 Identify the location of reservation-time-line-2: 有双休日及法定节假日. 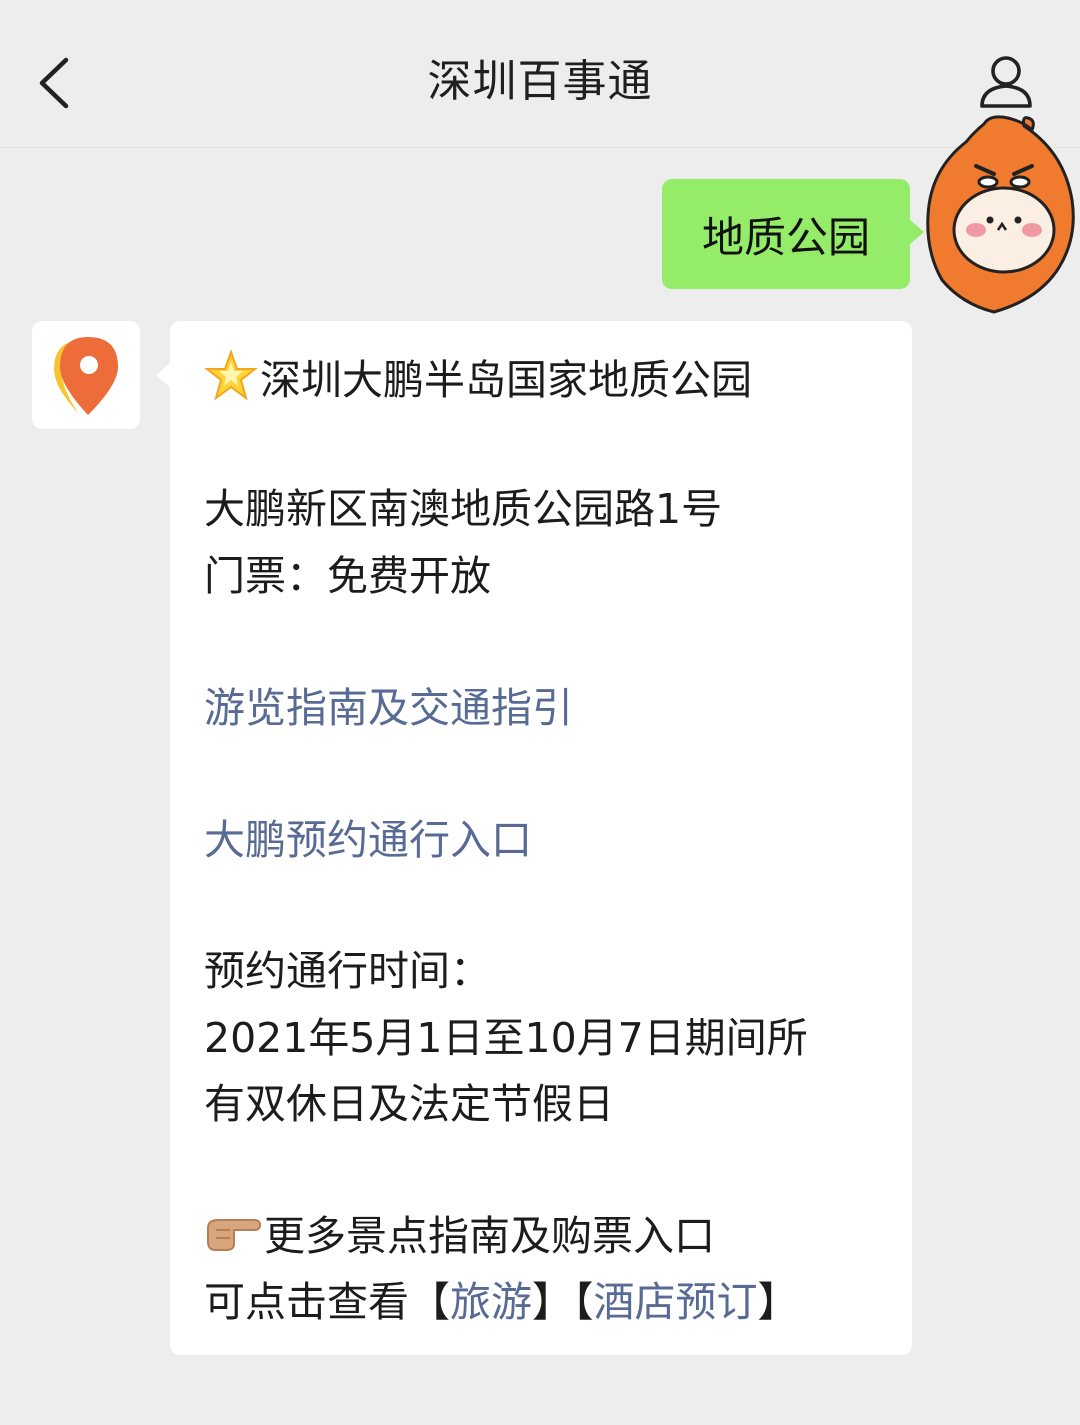
(409, 1104).